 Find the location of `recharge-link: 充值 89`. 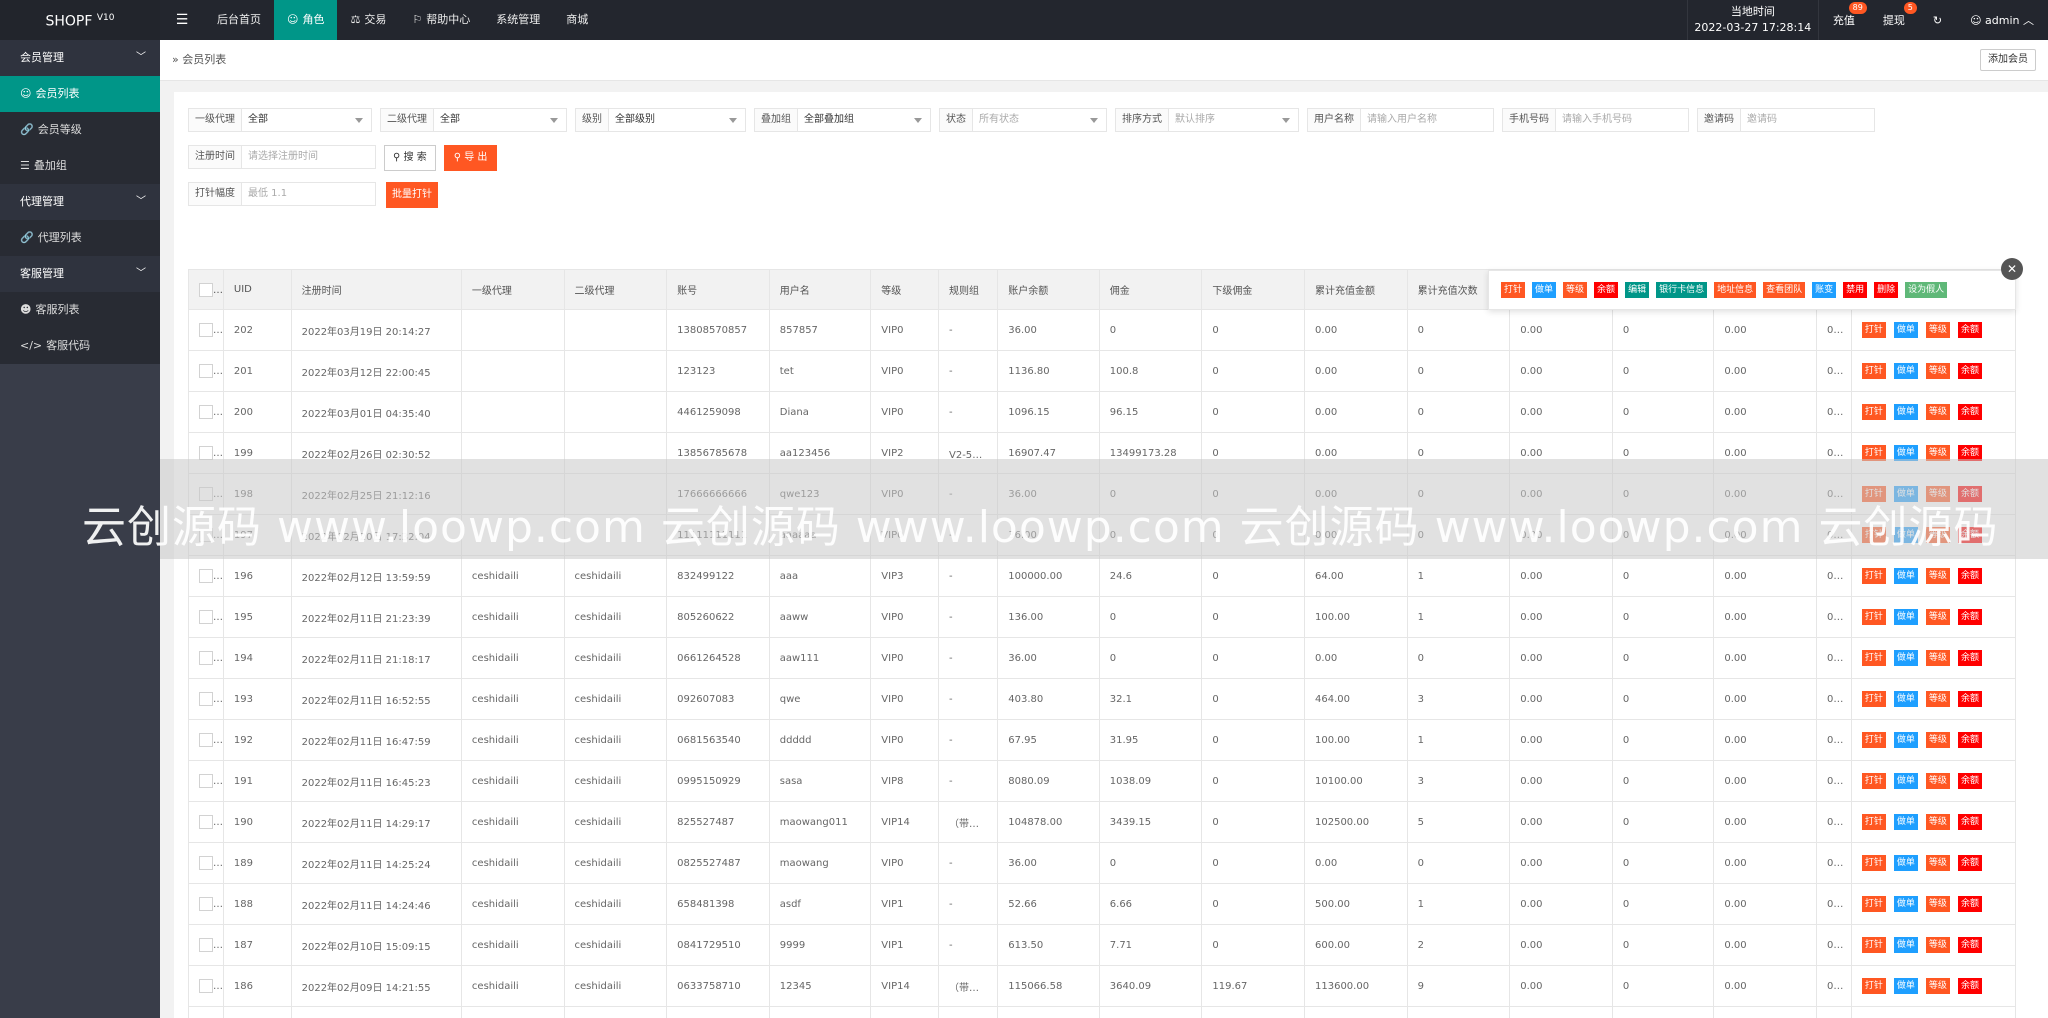

recharge-link: 充值 89 is located at coordinates (1844, 20).